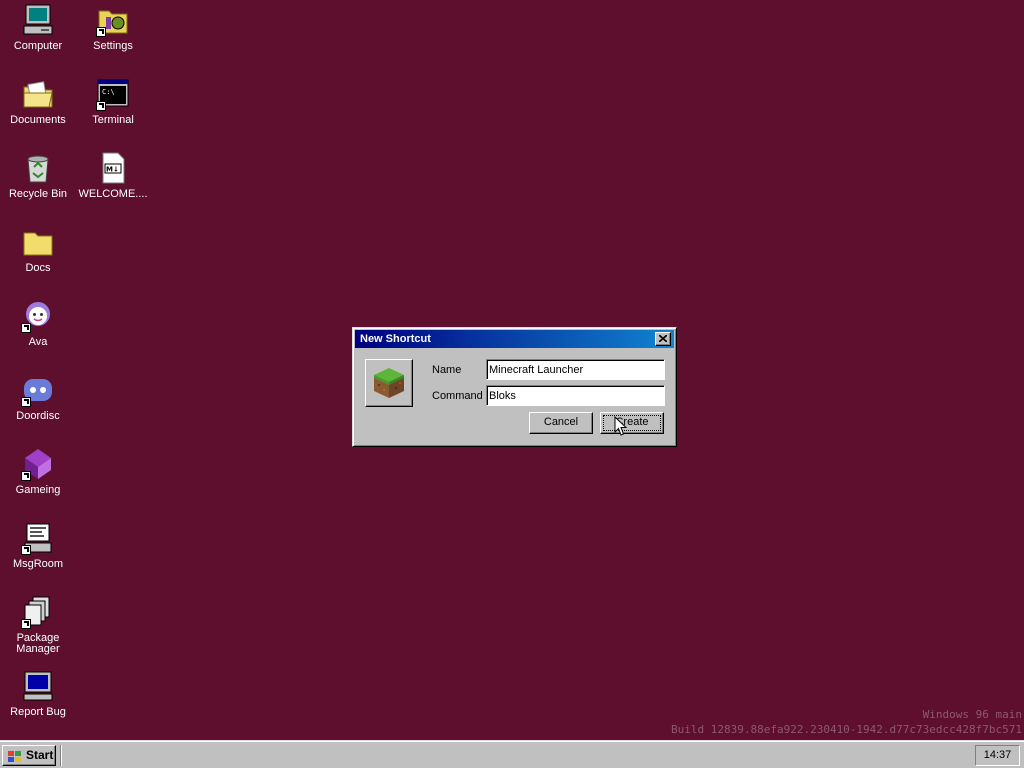 This screenshot has width=1024, height=768. I want to click on desktop-icon-label: Recycle Bin, so click(38, 194).